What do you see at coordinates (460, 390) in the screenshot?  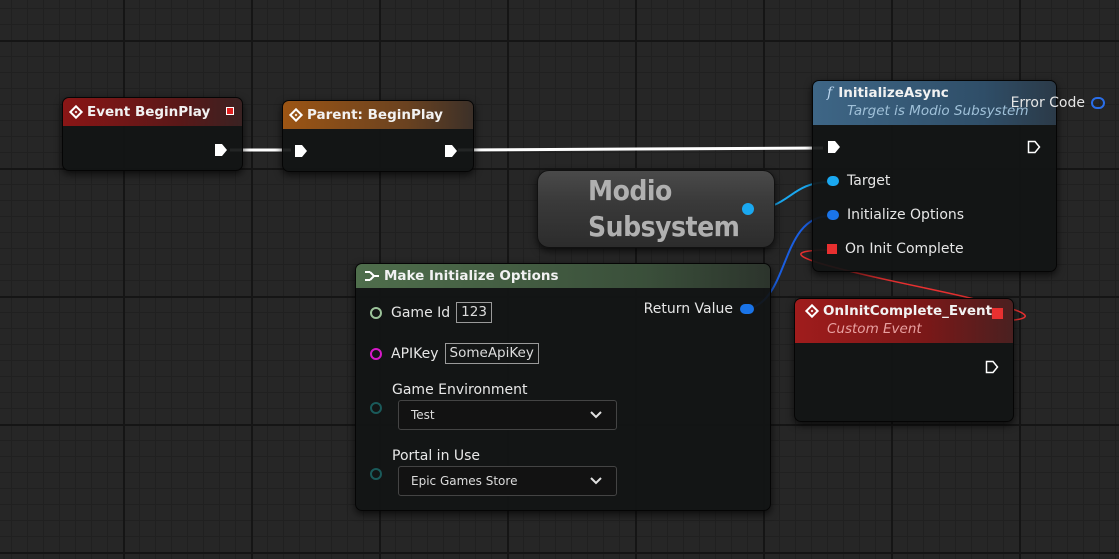 I see `game-environment-label: Game Environment` at bounding box center [460, 390].